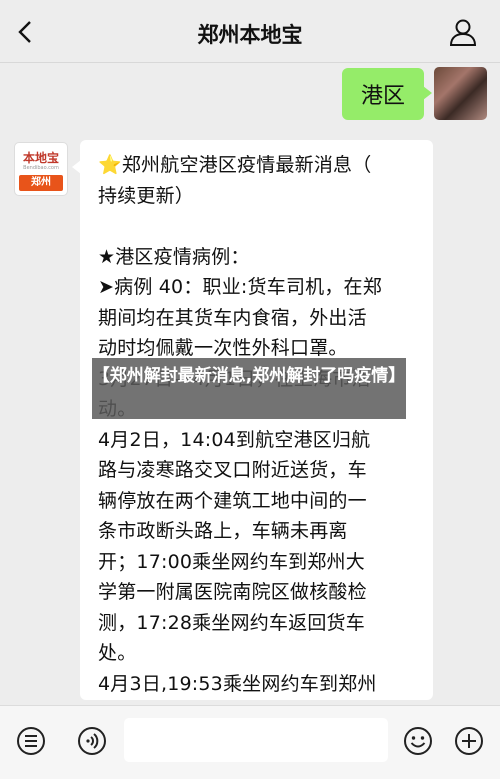  What do you see at coordinates (418, 741) in the screenshot?
I see `emoji-icon` at bounding box center [418, 741].